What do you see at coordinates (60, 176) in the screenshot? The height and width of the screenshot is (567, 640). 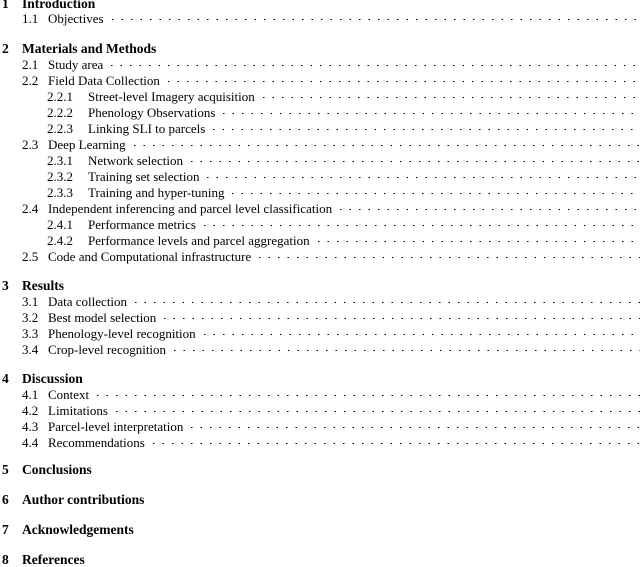 I see `toc-entry-number: 2.3.2` at bounding box center [60, 176].